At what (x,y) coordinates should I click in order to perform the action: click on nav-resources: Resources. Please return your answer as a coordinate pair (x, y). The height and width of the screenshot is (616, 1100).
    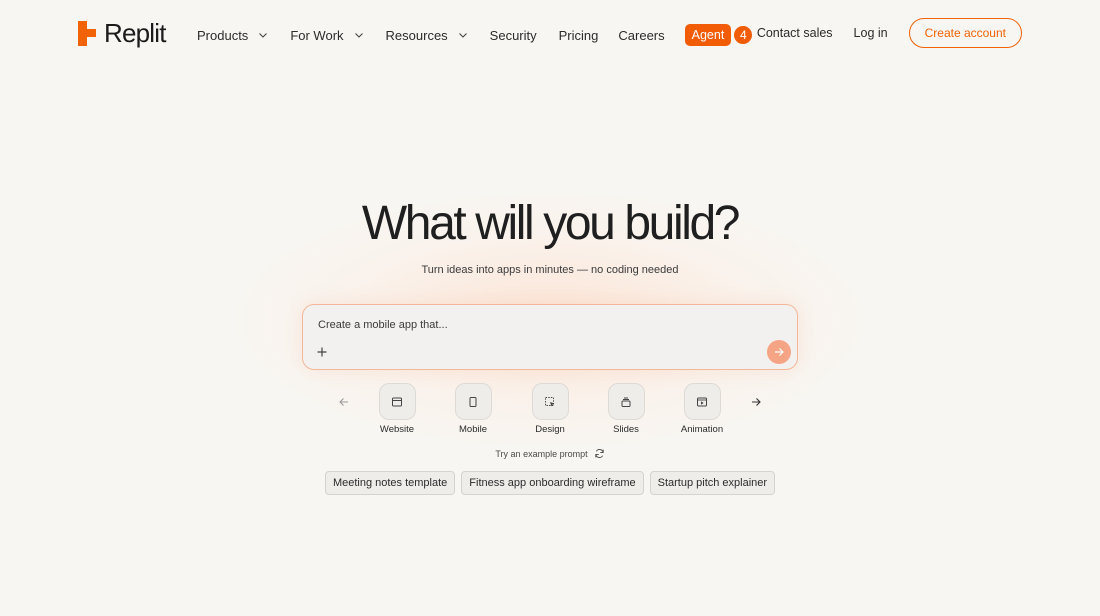
    Looking at the image, I should click on (428, 35).